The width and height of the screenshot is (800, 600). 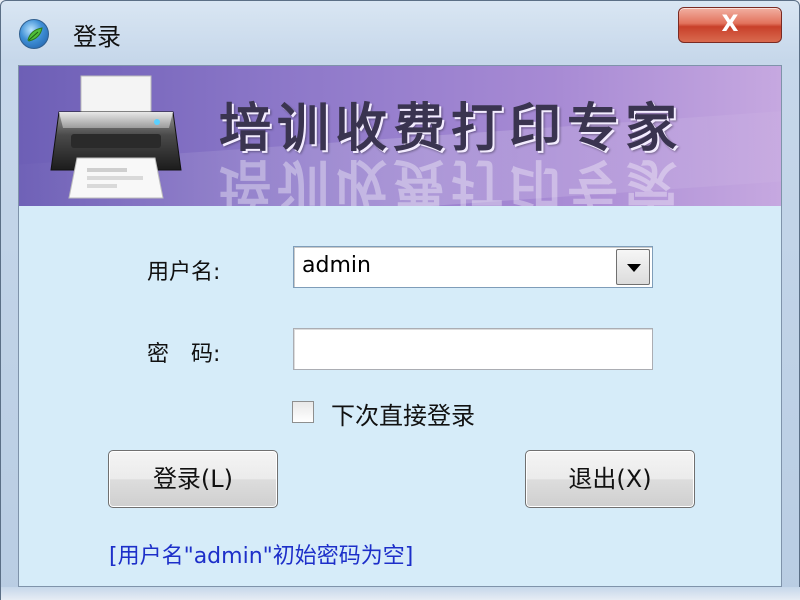 I want to click on printer-icon, so click(x=116, y=137).